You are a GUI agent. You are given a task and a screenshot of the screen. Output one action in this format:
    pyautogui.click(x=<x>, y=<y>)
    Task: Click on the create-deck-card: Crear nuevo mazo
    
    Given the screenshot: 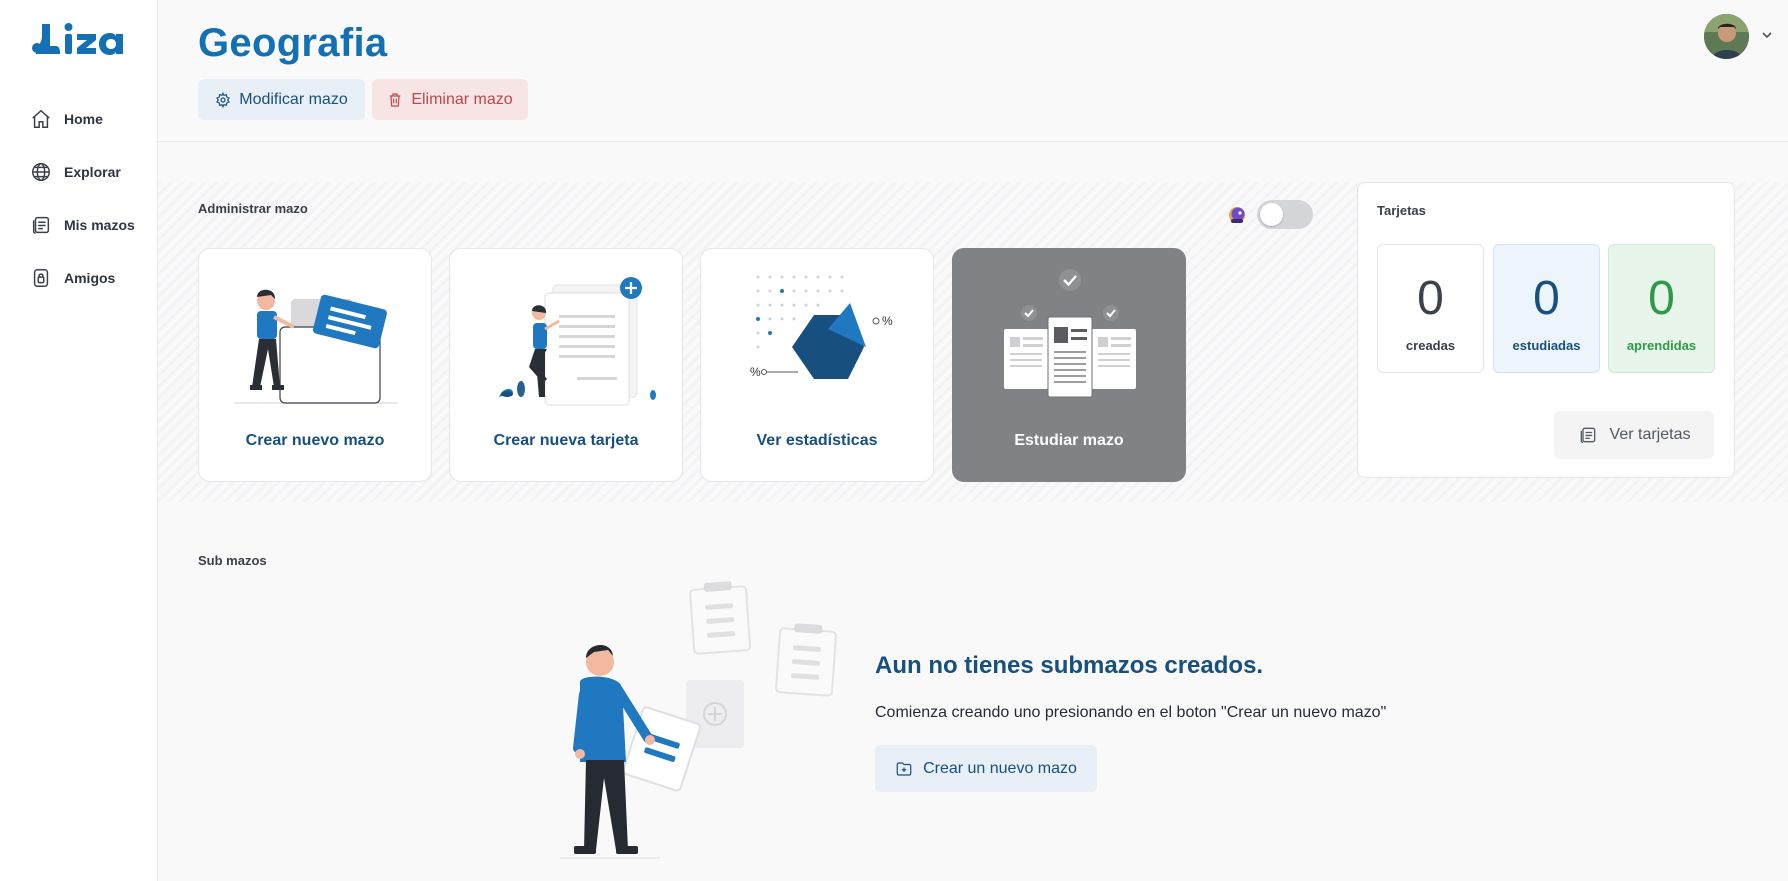 What is the action you would take?
    pyautogui.click(x=315, y=365)
    